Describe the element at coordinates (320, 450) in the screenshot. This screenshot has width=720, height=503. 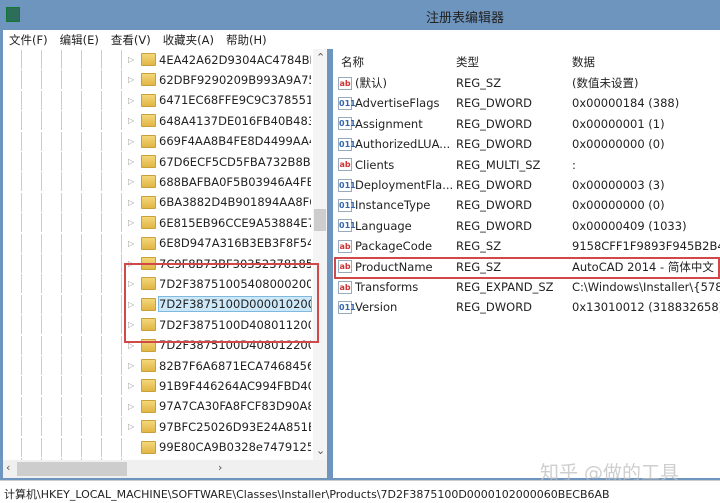
I see `scroll-down-icon: ⌄` at that location.